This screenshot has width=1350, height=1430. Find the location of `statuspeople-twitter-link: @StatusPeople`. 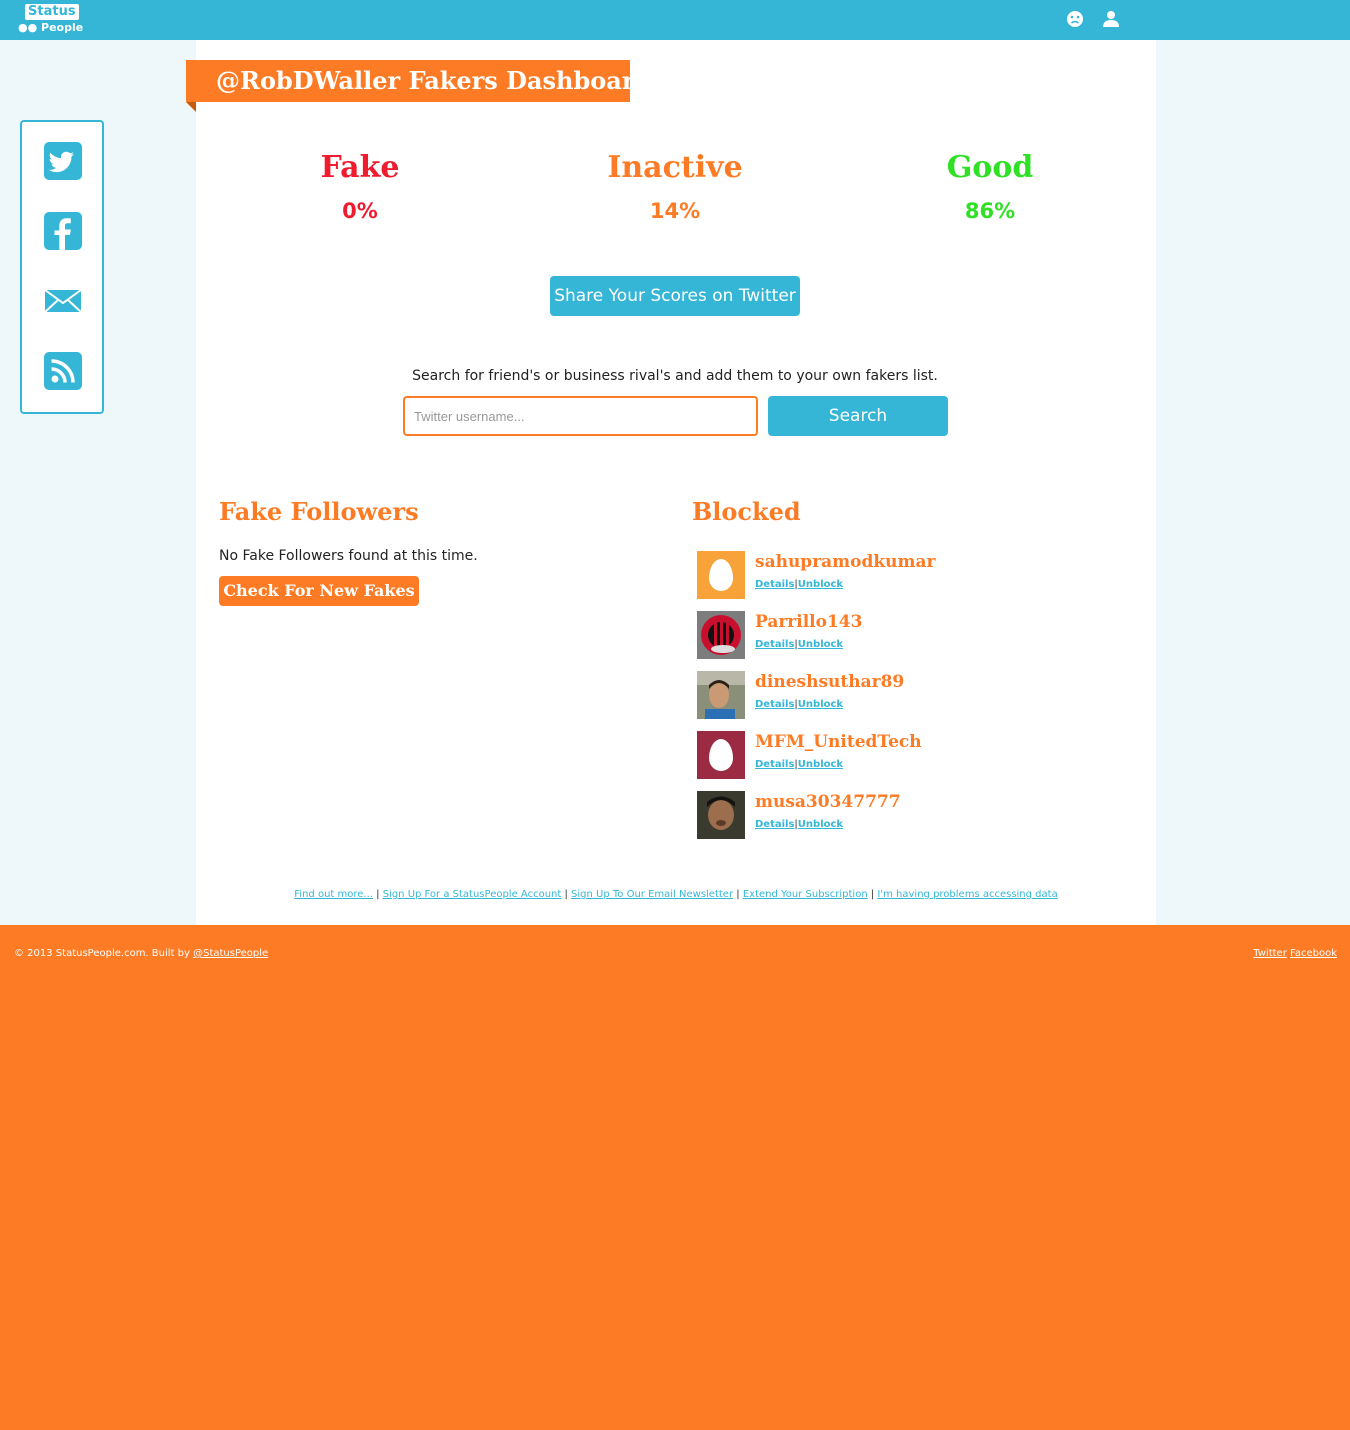

statuspeople-twitter-link: @StatusPeople is located at coordinates (230, 953).